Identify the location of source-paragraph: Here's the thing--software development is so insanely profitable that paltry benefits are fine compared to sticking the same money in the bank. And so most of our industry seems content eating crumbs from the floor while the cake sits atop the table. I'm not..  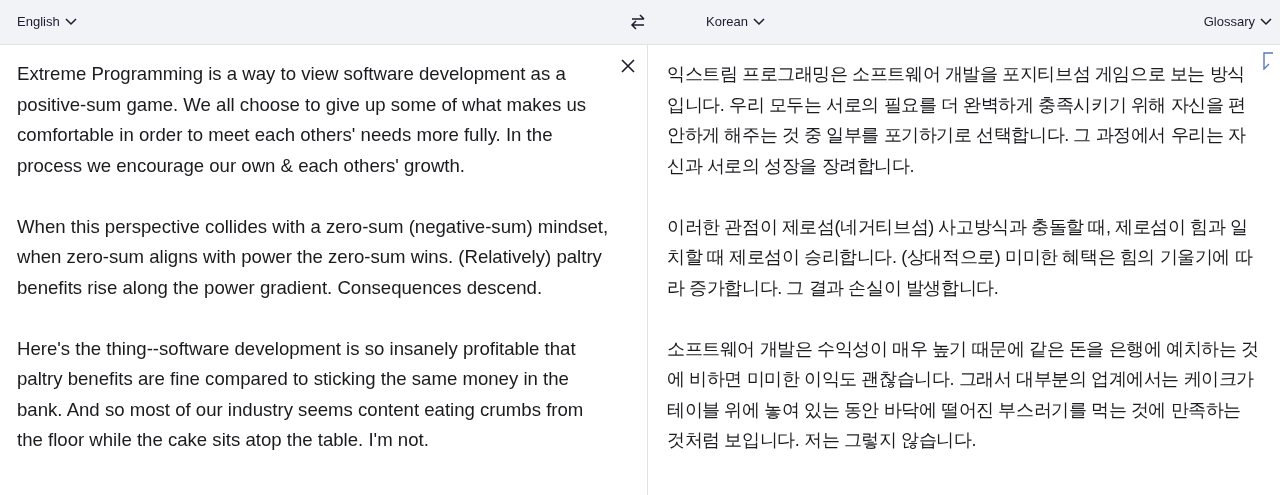
(301, 394).